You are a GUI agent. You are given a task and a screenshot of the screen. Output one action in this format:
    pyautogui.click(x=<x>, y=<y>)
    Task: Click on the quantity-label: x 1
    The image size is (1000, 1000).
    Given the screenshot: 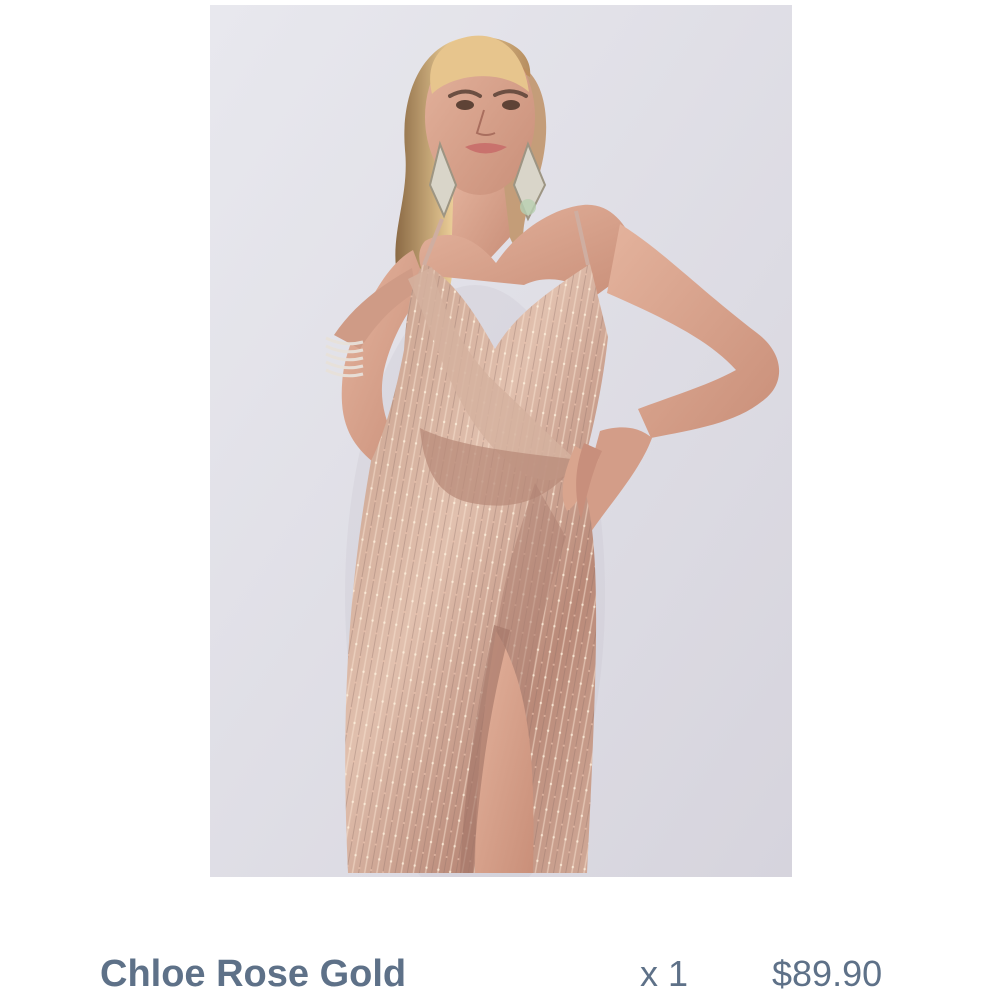 What is the action you would take?
    pyautogui.click(x=664, y=973)
    